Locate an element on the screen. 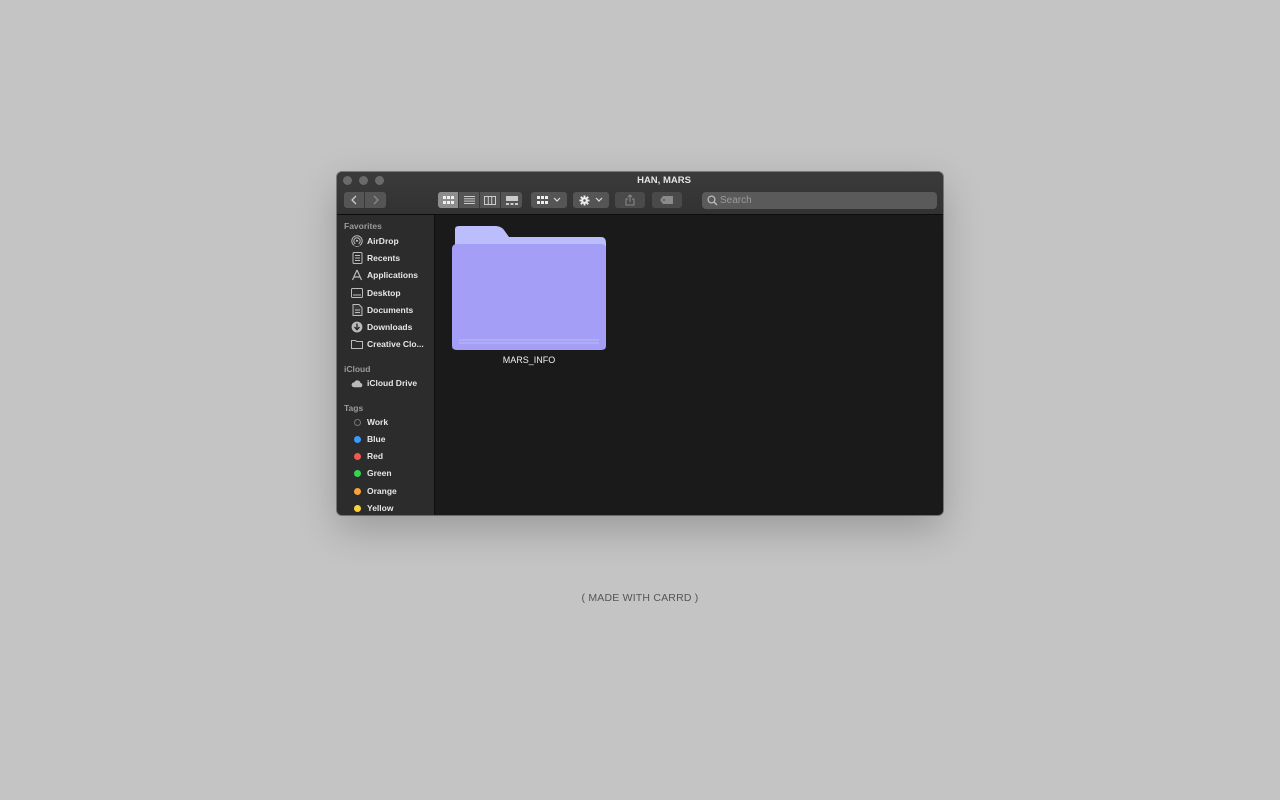 Image resolution: width=1280 pixels, height=800 pixels. downloads-icon is located at coordinates (357, 327).